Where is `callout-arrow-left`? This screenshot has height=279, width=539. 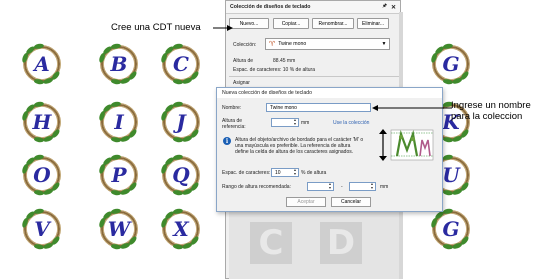 callout-arrow-left is located at coordinates (223, 28).